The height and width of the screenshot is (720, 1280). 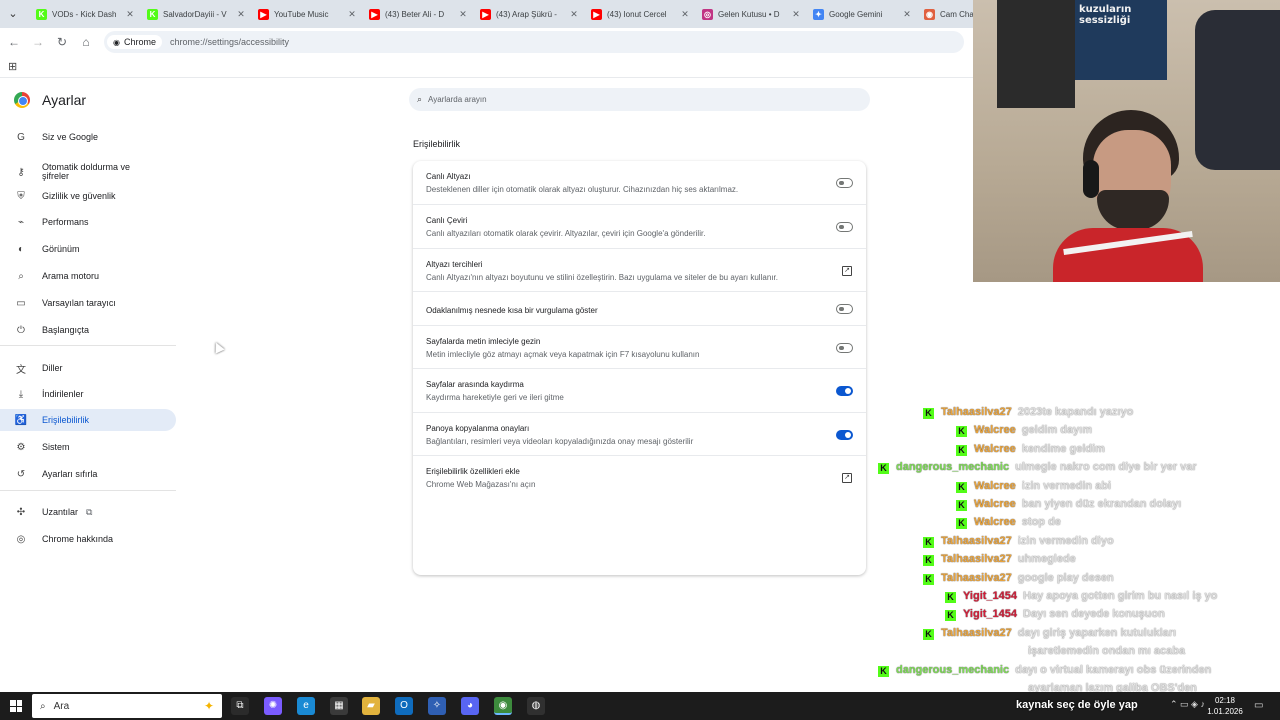 What do you see at coordinates (1075, 412) in the screenshot?
I see `chat-text: 2023te kapandı yazıyo` at bounding box center [1075, 412].